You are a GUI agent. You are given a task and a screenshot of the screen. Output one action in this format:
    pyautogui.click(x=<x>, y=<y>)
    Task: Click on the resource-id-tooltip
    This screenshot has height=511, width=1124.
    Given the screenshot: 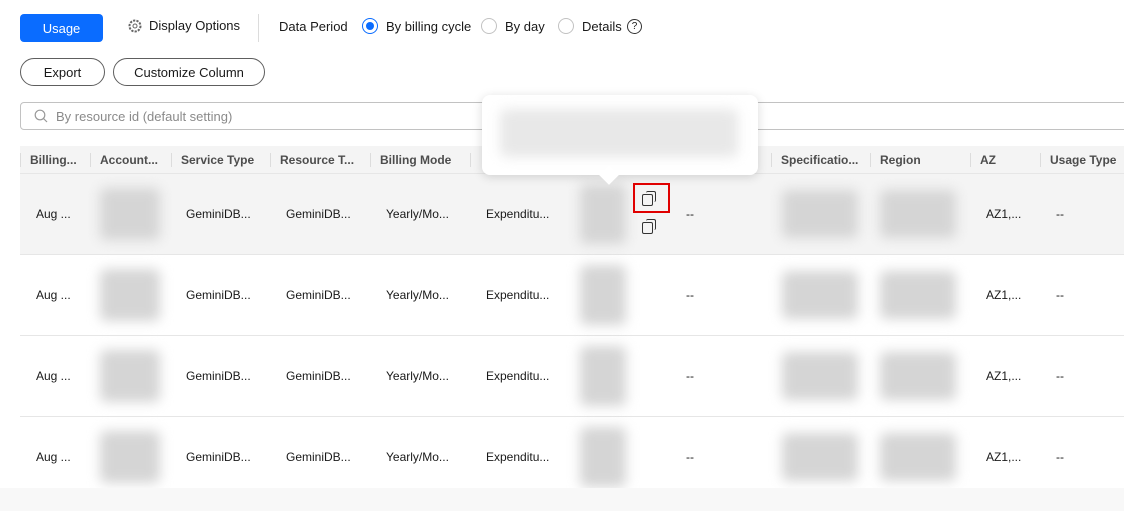 What is the action you would take?
    pyautogui.click(x=620, y=135)
    